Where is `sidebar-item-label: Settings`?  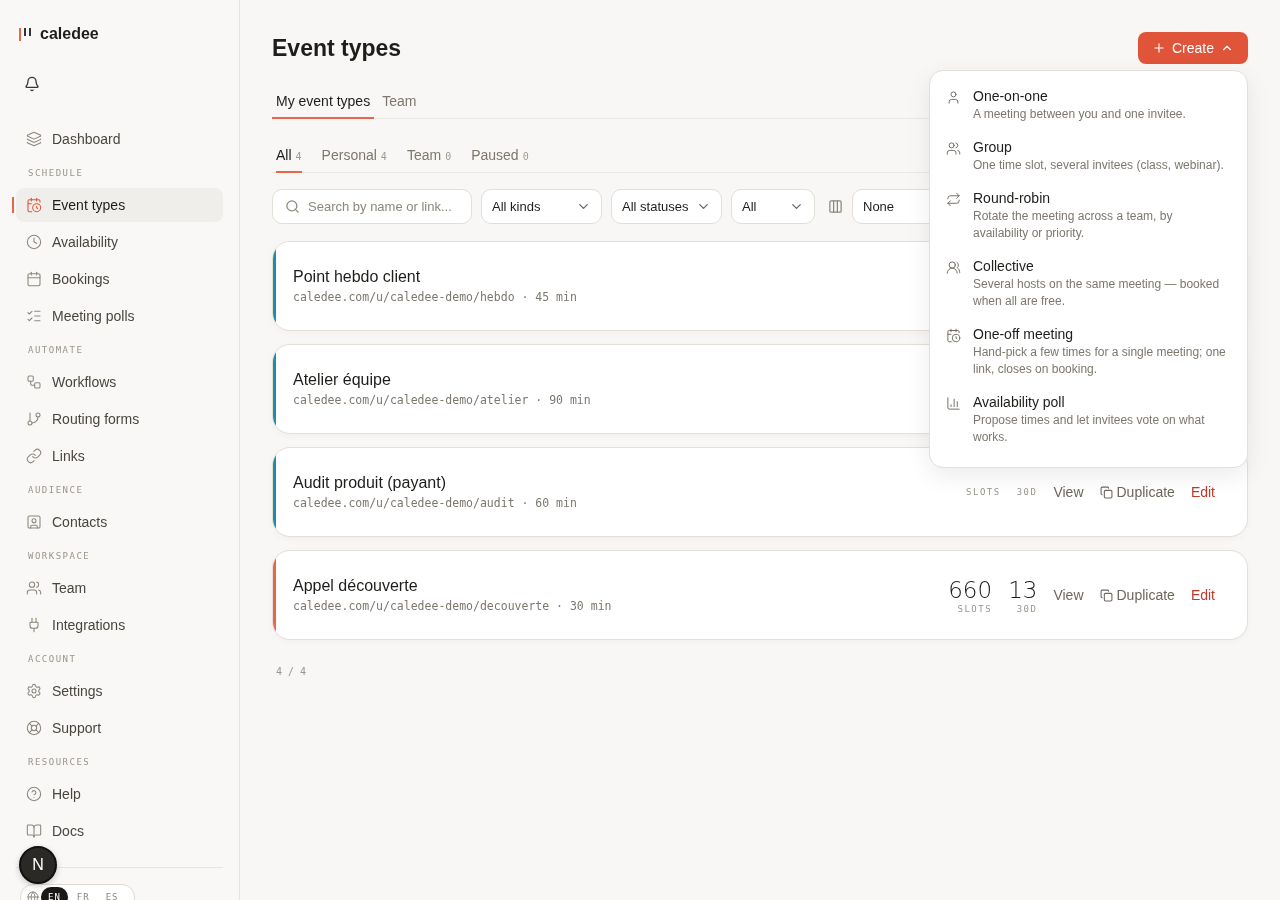
sidebar-item-label: Settings is located at coordinates (77, 691).